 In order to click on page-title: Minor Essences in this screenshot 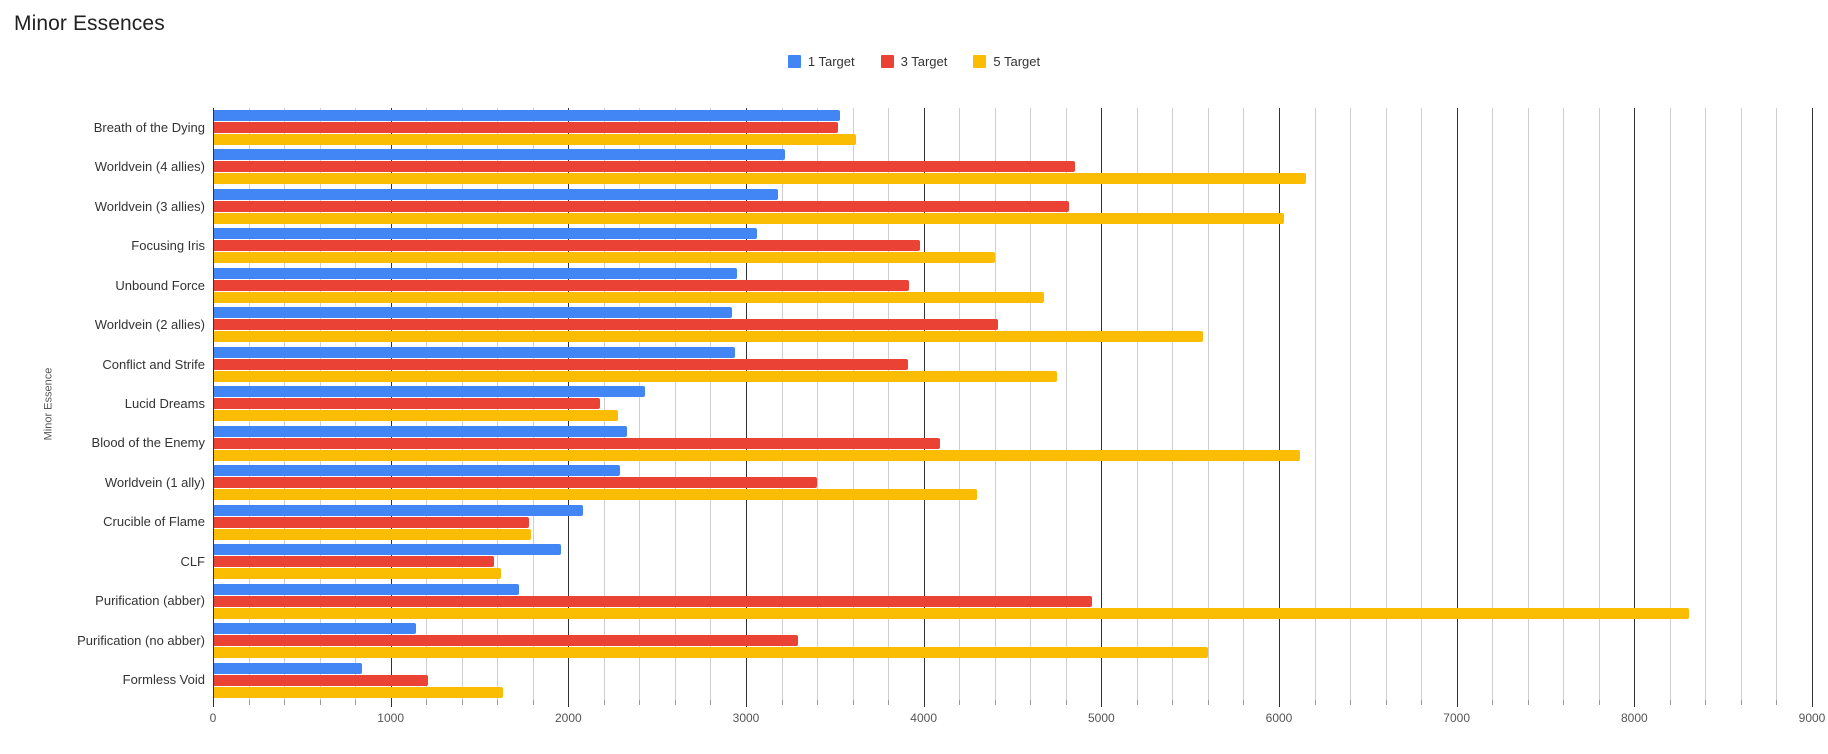, I will do `click(89, 23)`.